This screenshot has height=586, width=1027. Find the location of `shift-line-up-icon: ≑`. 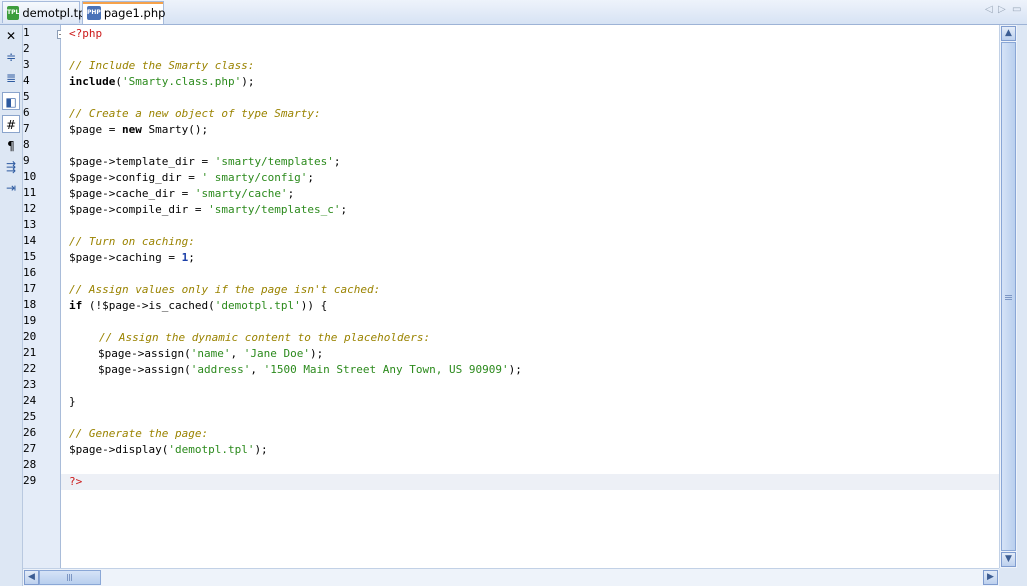

shift-line-up-icon: ≑ is located at coordinates (11, 57).